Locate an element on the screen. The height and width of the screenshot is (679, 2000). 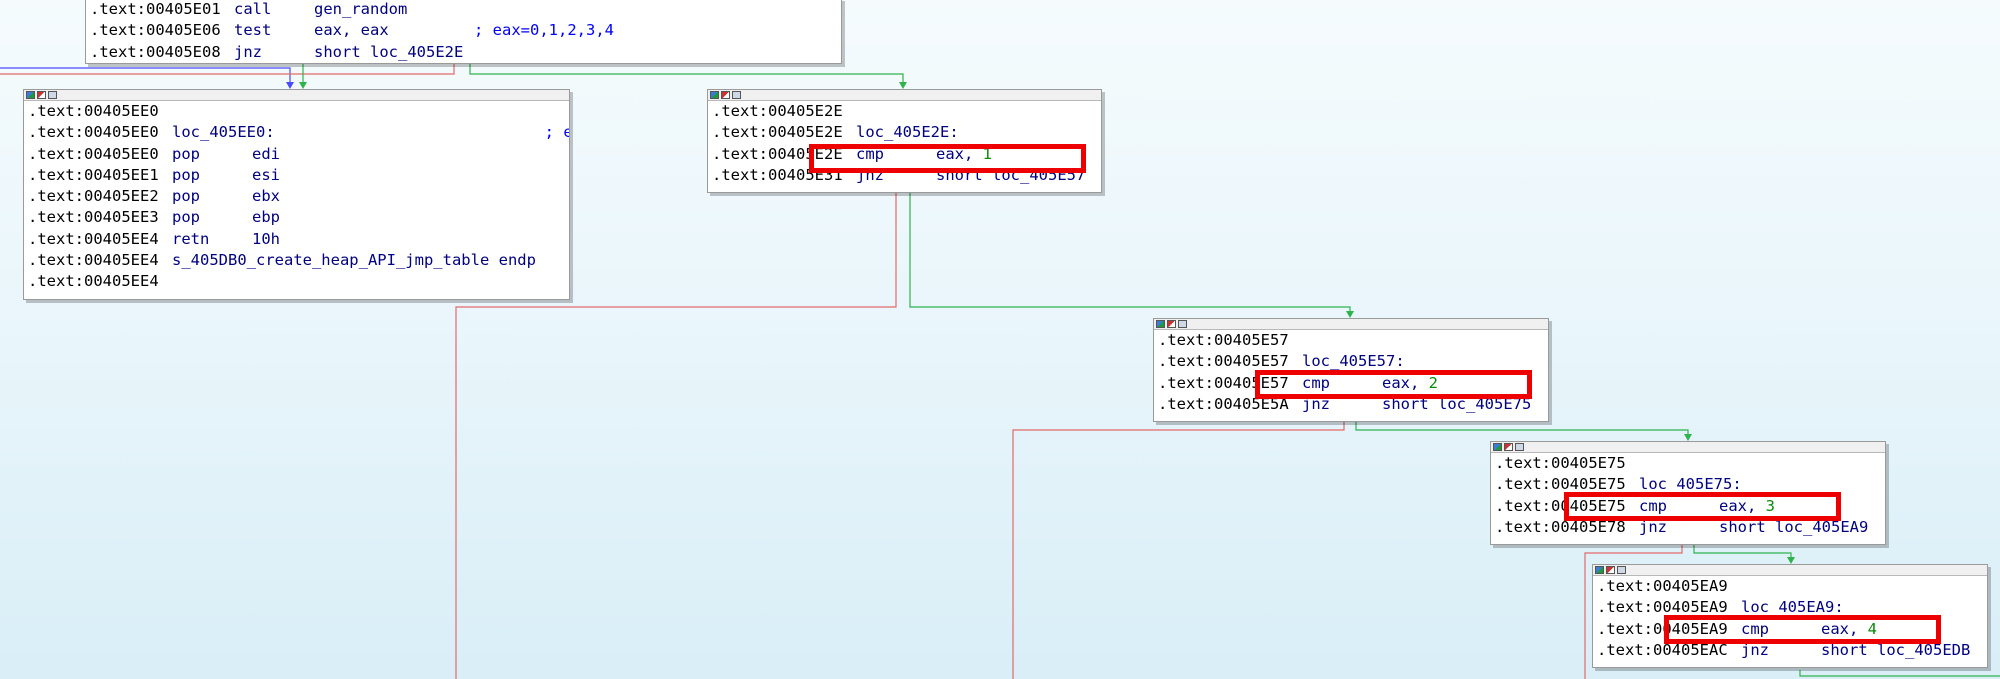
mnemonic-text: loc_405E2E: is located at coordinates (907, 132).